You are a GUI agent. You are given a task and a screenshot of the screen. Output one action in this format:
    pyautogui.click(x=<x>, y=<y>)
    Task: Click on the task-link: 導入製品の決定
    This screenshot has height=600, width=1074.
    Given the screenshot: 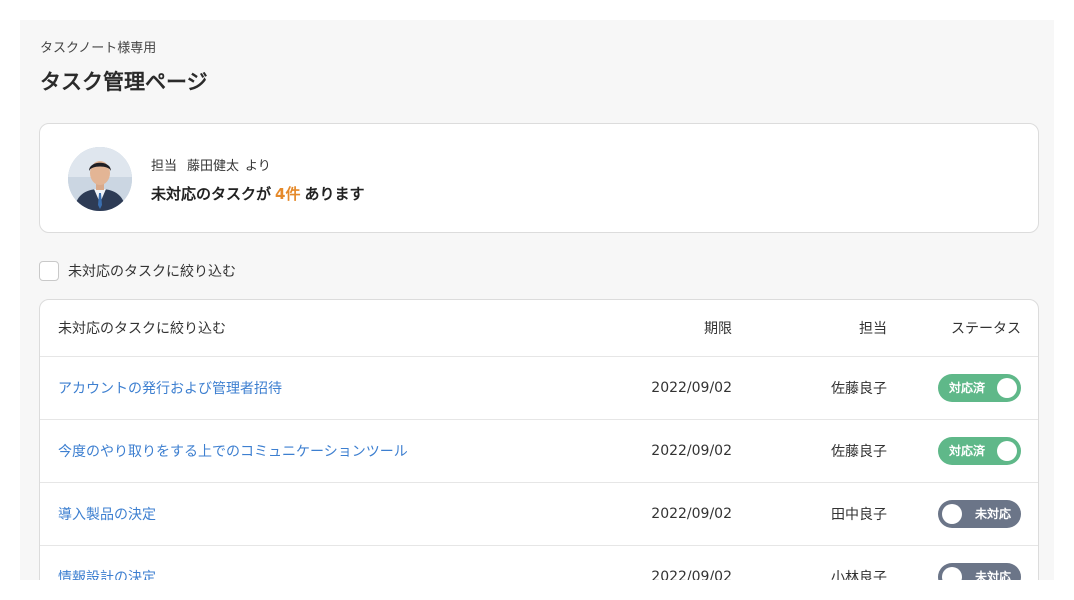 What is the action you would take?
    pyautogui.click(x=107, y=514)
    